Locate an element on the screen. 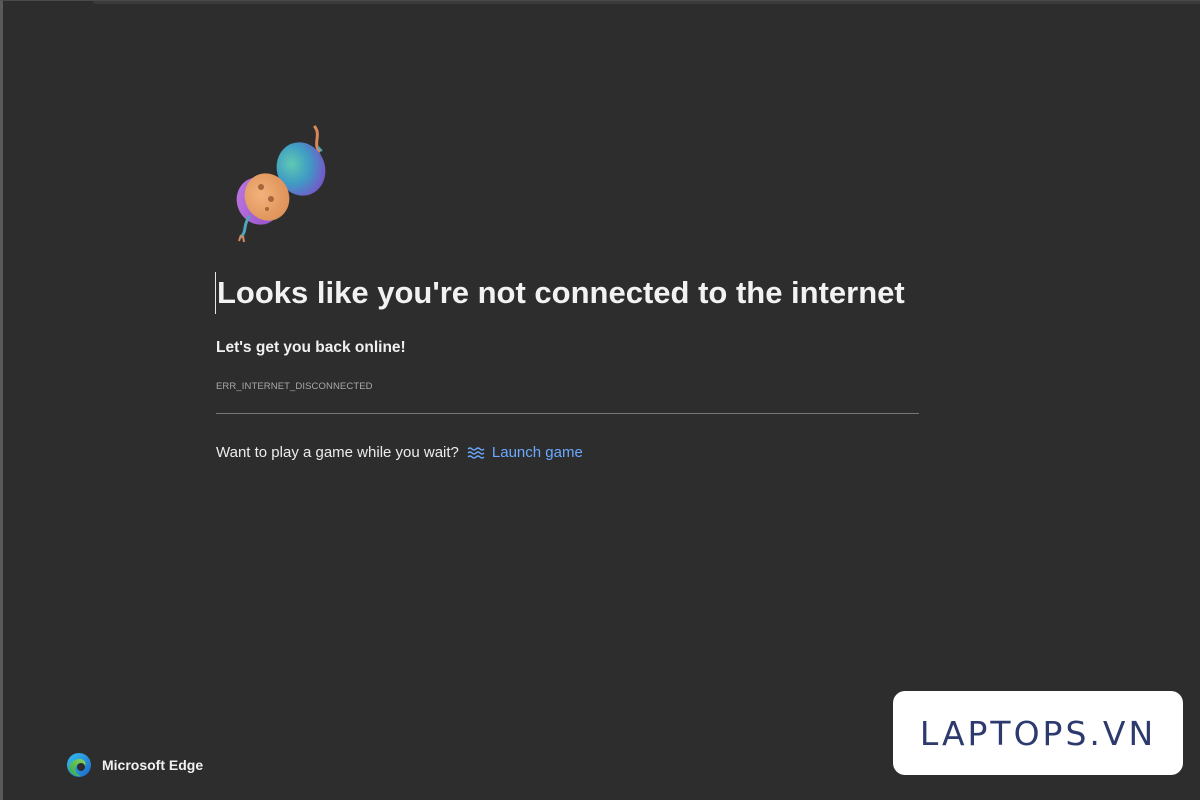 The width and height of the screenshot is (1200, 800). divider is located at coordinates (567, 413).